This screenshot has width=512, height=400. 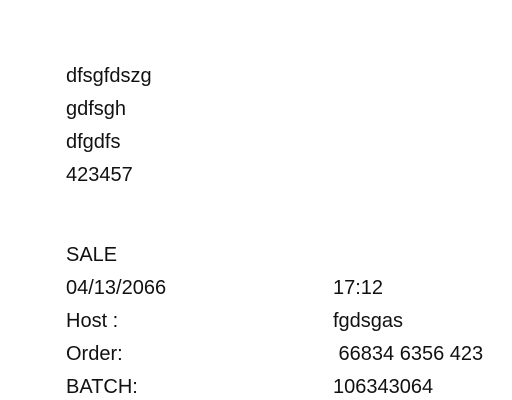 What do you see at coordinates (383, 387) in the screenshot?
I see `batch-value: 106343064` at bounding box center [383, 387].